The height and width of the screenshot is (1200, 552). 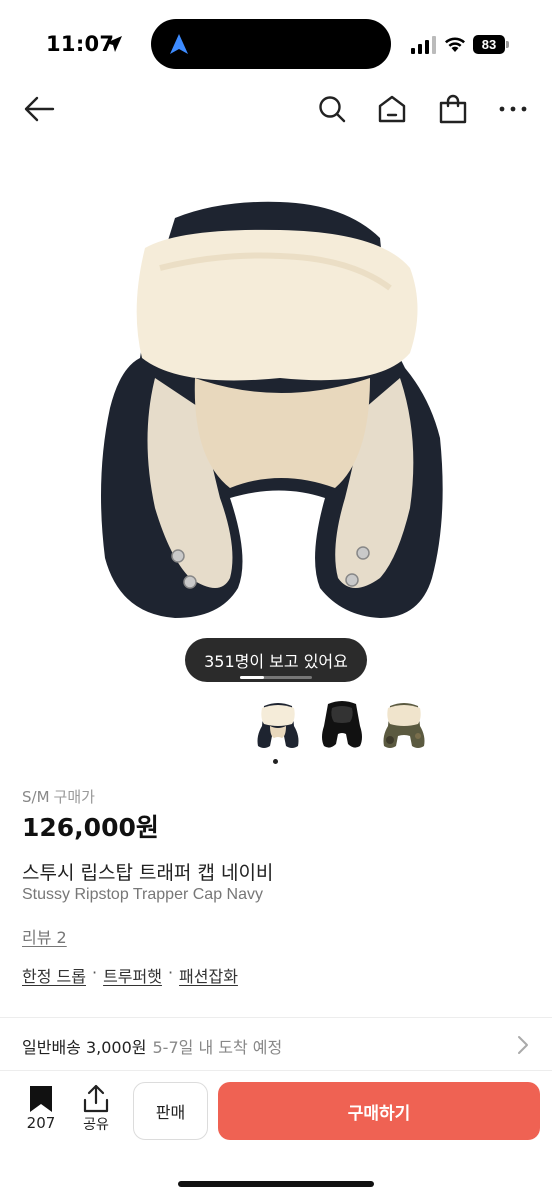 I want to click on buy-button: 구매하기, so click(x=379, y=1111).